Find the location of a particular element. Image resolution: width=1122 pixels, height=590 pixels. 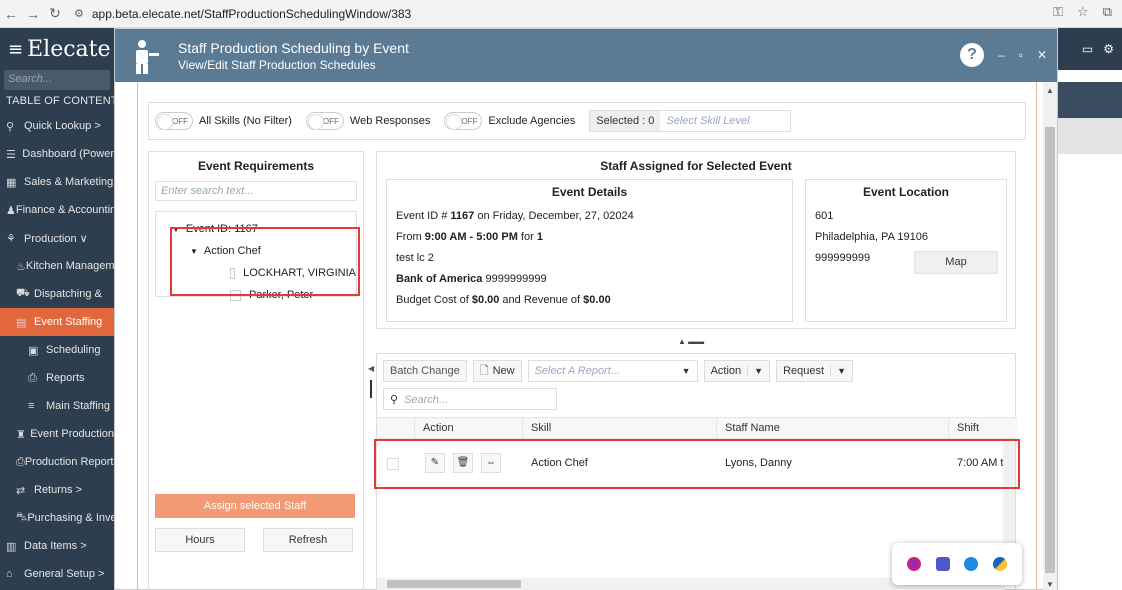

exclude-agencies-label: Exclude Agencies is located at coordinates (532, 121).